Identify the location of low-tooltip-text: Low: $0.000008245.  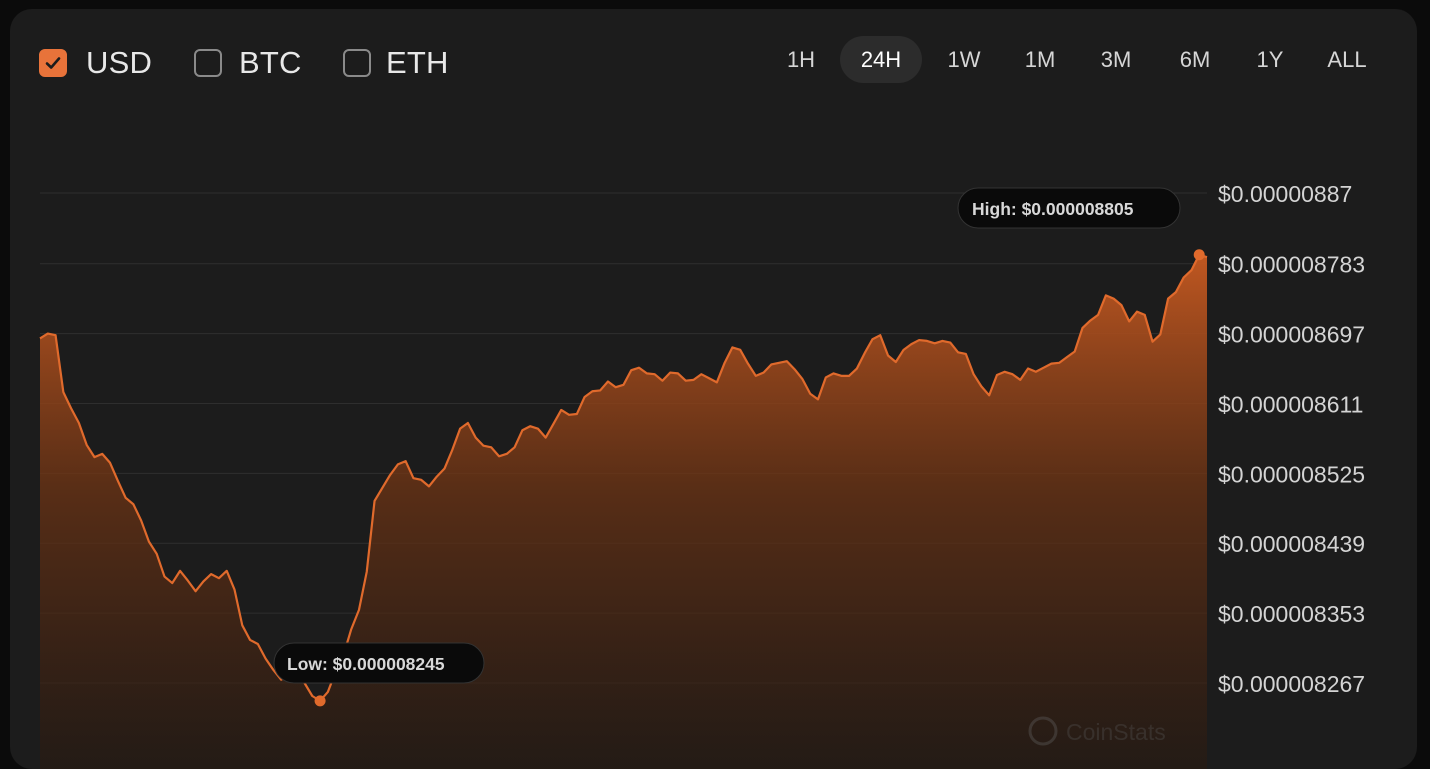
(366, 664).